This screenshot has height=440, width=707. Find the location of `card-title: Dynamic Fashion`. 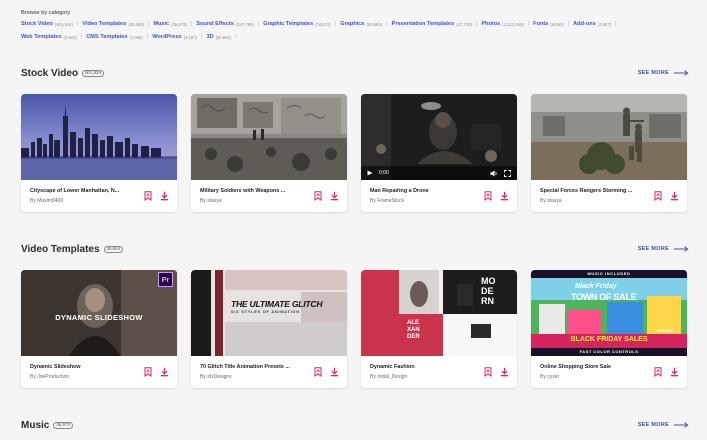

card-title: Dynamic Fashion is located at coordinates (426, 367).